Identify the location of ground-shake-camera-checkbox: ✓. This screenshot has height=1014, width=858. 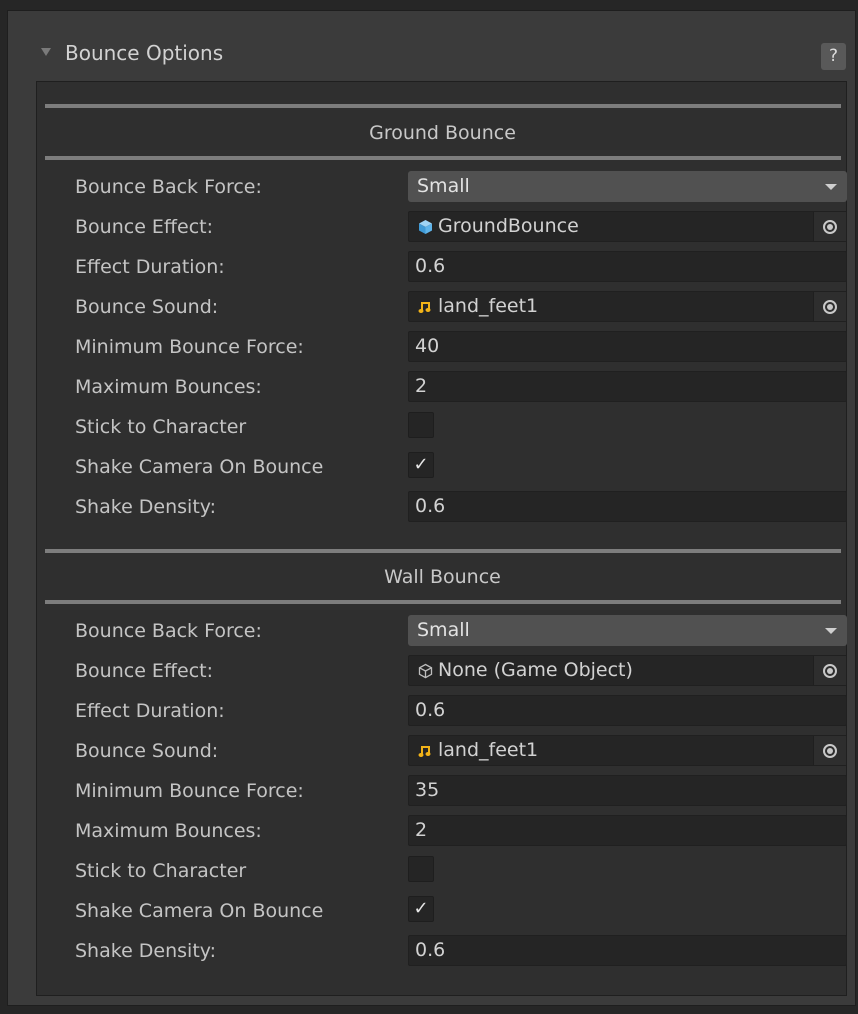
(421, 465).